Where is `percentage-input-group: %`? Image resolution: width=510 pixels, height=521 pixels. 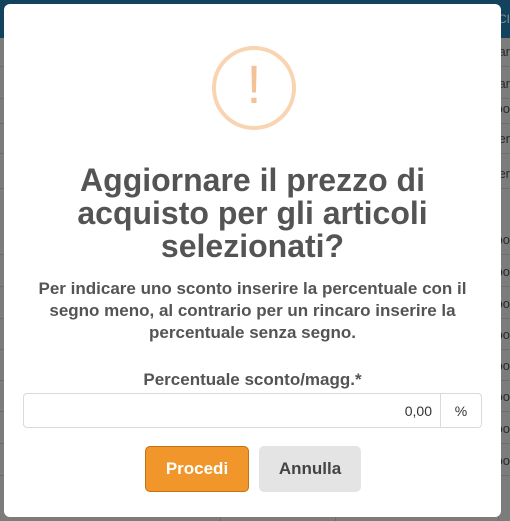
percentage-input-group: % is located at coordinates (252, 410).